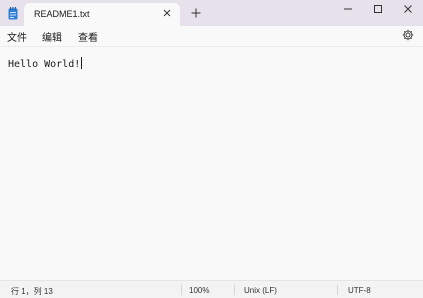  I want to click on minimize-button, so click(348, 9).